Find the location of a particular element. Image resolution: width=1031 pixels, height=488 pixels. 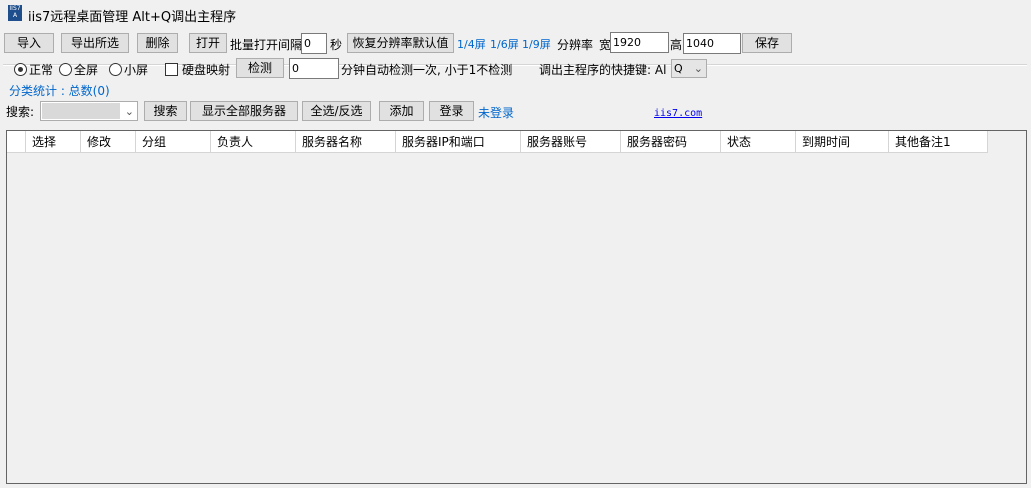

group-divider is located at coordinates (515, 66).